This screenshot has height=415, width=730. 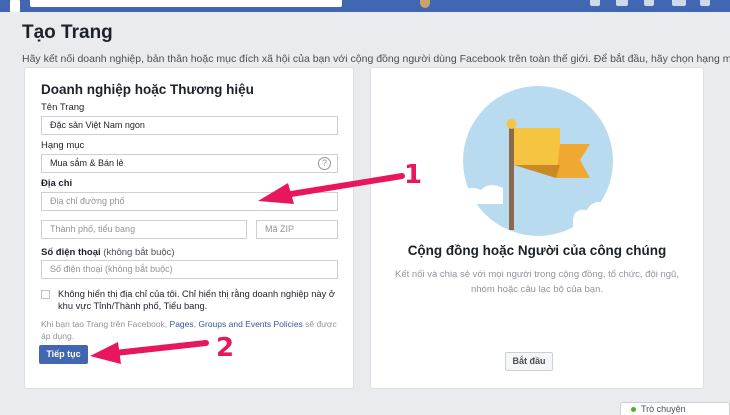 I want to click on account-menu-icon, so click(x=705, y=3).